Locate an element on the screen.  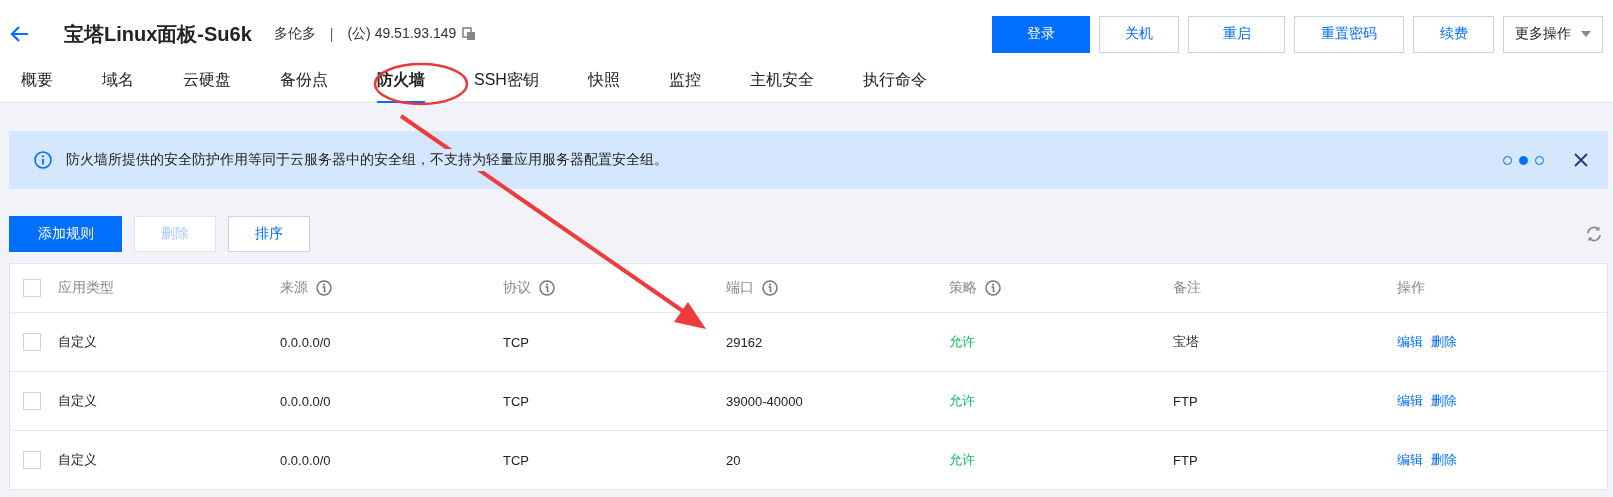
action-button: 关机 is located at coordinates (1139, 34).